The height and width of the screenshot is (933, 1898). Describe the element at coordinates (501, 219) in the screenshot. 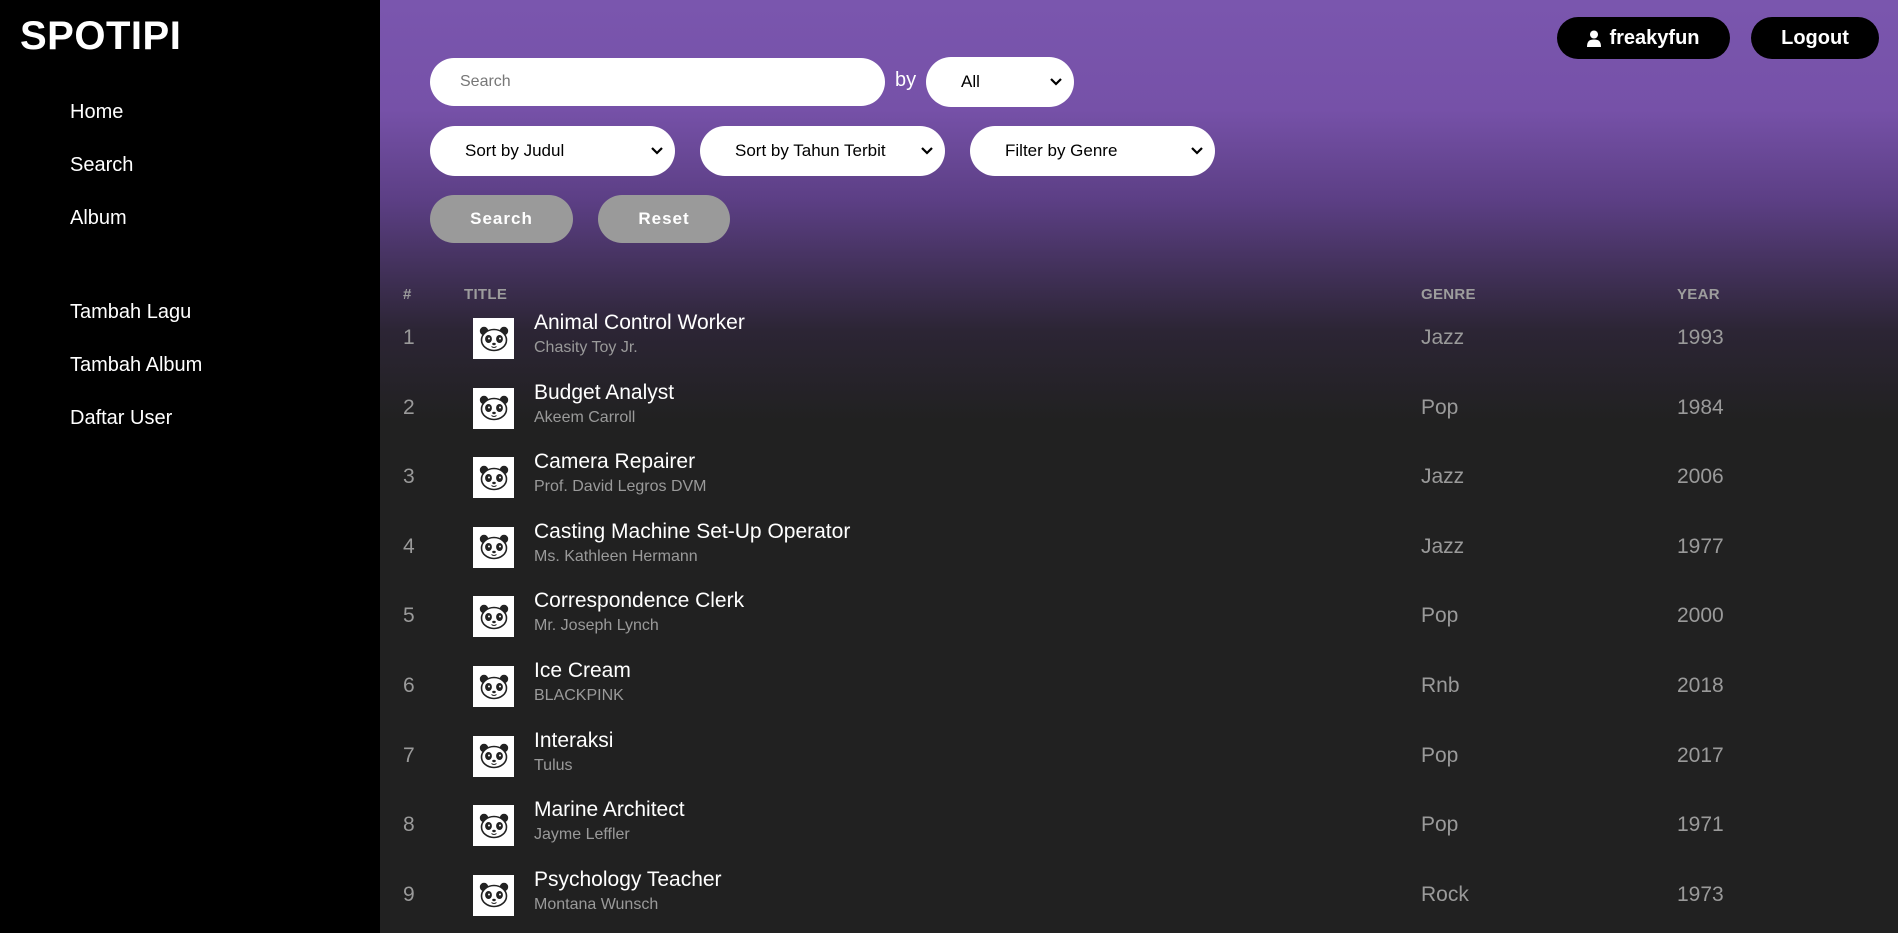

I see `search-button: Search` at that location.